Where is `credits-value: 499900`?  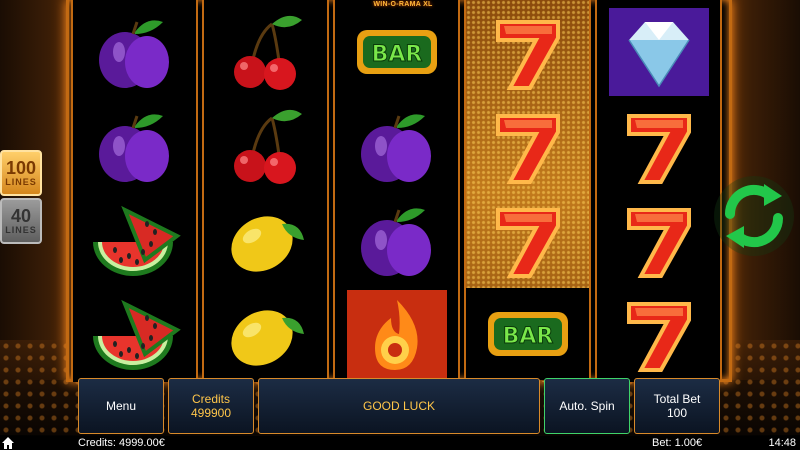 credits-value: 499900 is located at coordinates (211, 413).